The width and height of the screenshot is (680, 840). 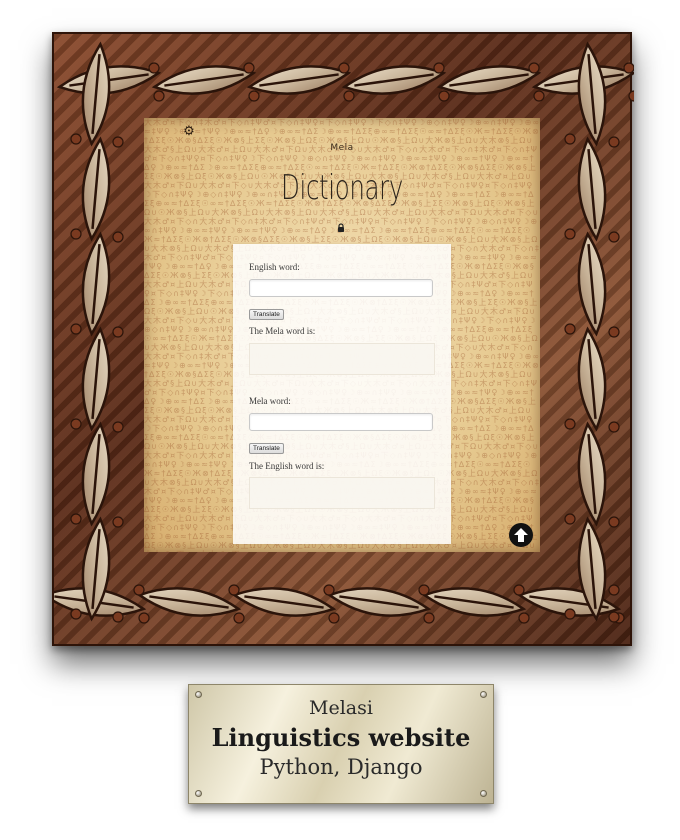 I want to click on mela-word-label: Mela word:, so click(x=270, y=401).